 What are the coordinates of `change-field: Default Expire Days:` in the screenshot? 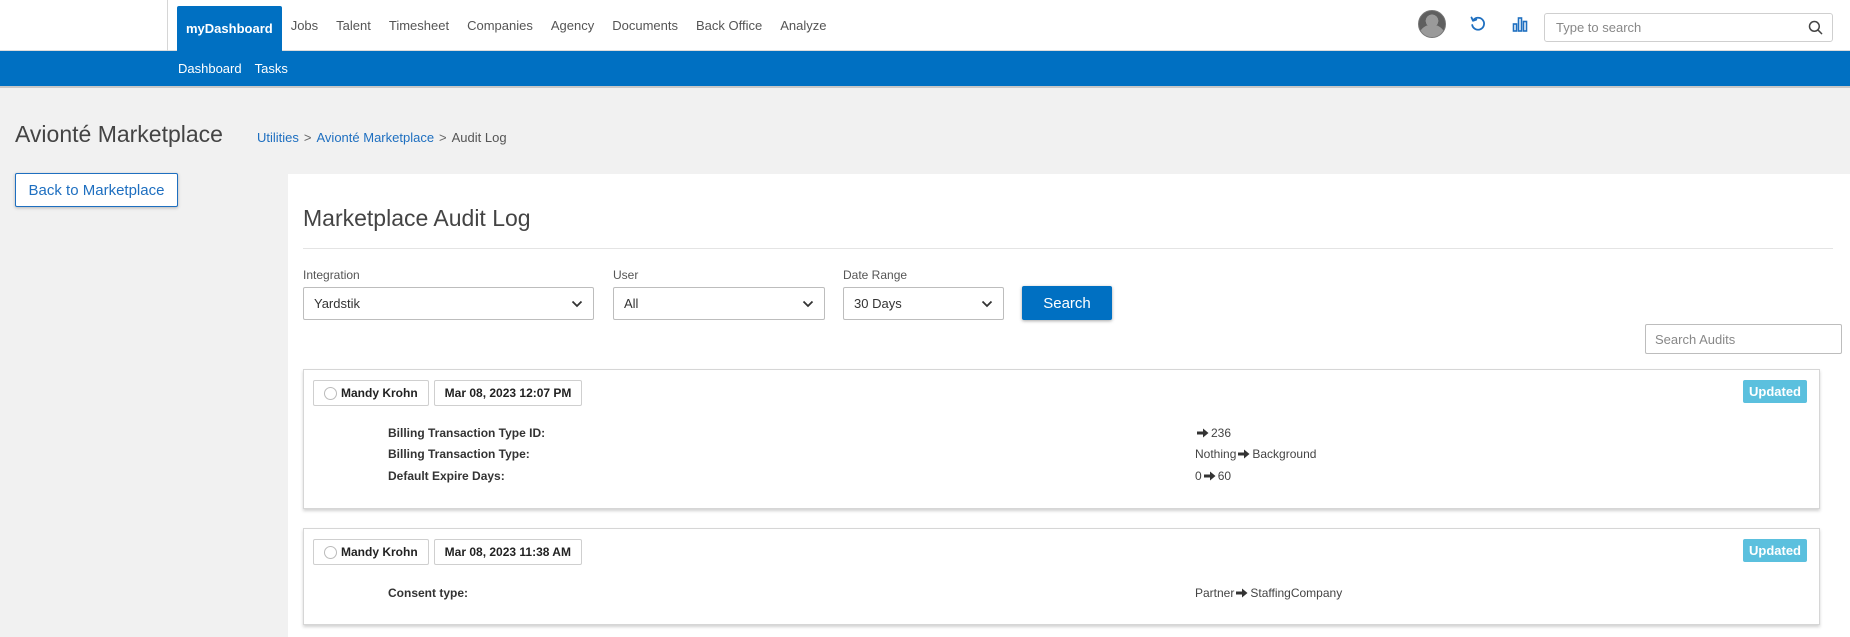 It's located at (446, 476).